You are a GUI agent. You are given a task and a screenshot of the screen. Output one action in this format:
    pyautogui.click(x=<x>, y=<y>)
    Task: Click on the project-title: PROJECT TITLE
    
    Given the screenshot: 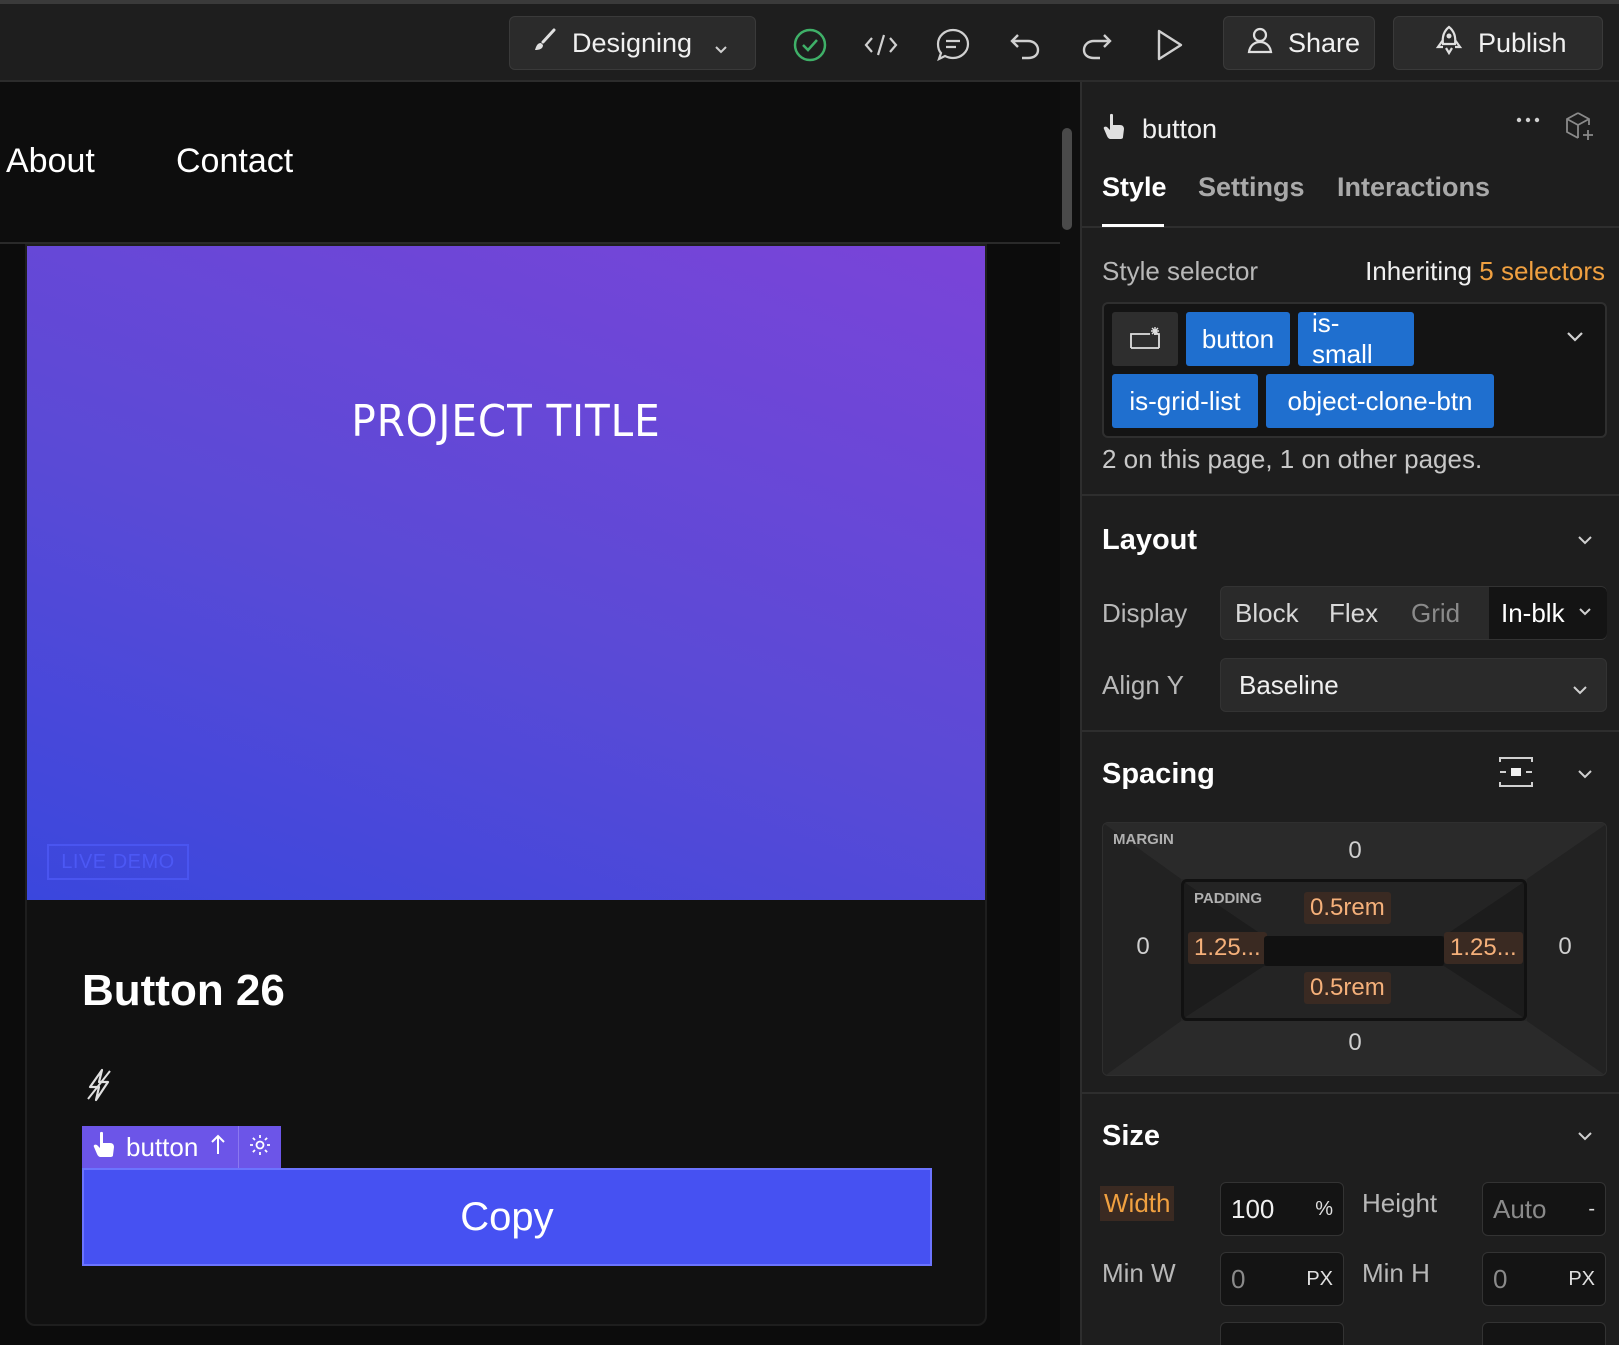 What is the action you would take?
    pyautogui.click(x=506, y=421)
    